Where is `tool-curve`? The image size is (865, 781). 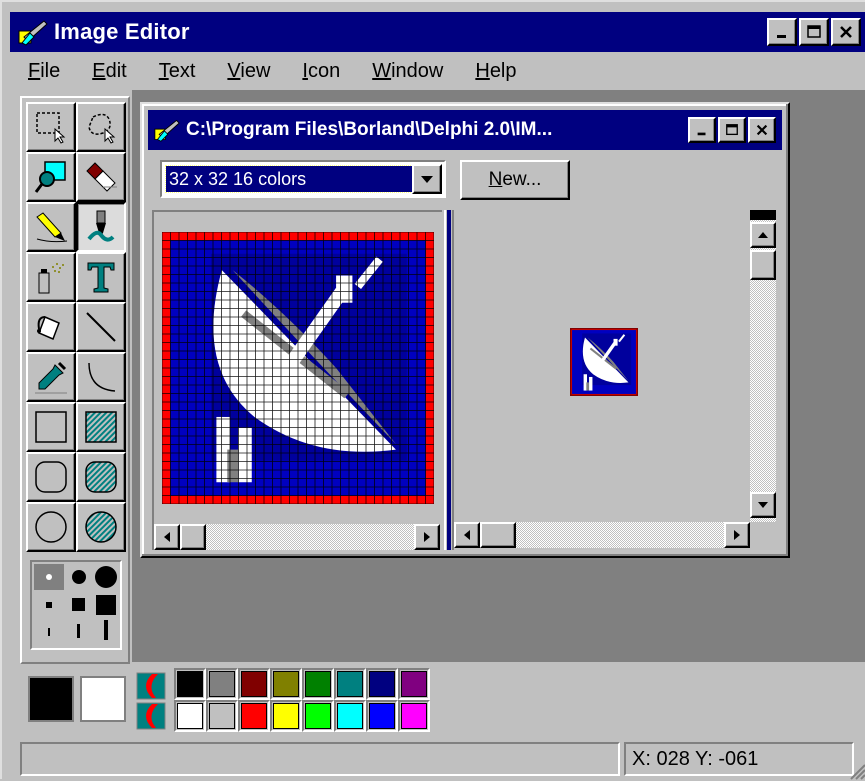 tool-curve is located at coordinates (101, 377).